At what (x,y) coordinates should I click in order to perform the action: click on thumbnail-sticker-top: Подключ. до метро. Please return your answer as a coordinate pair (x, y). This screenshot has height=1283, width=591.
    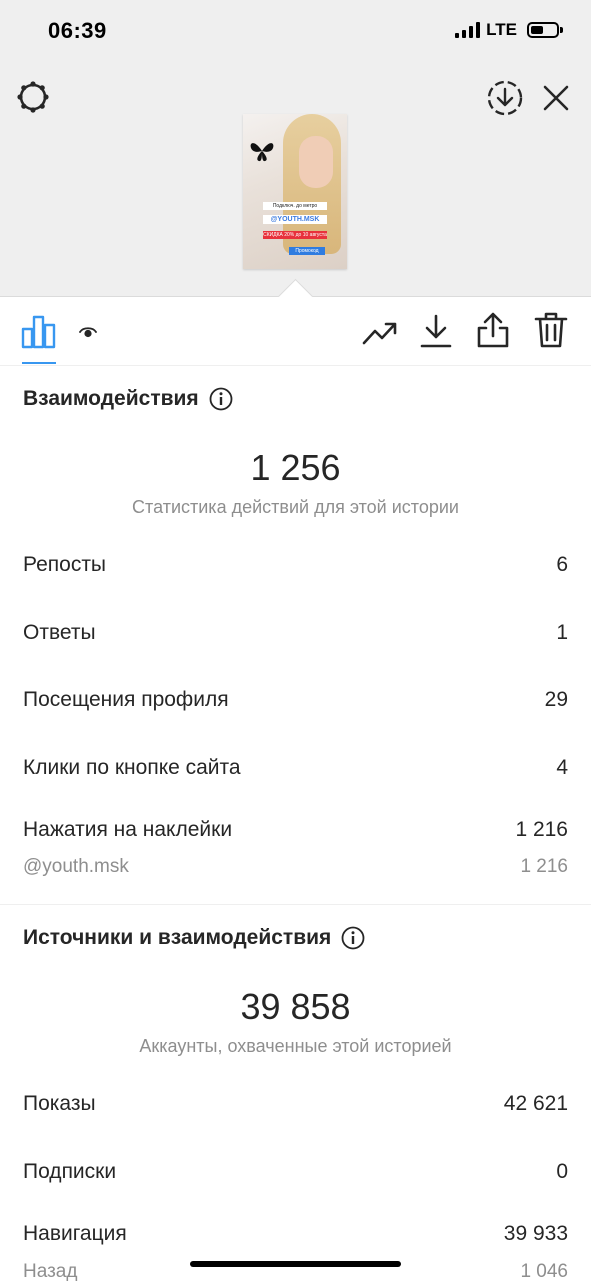
    Looking at the image, I should click on (295, 206).